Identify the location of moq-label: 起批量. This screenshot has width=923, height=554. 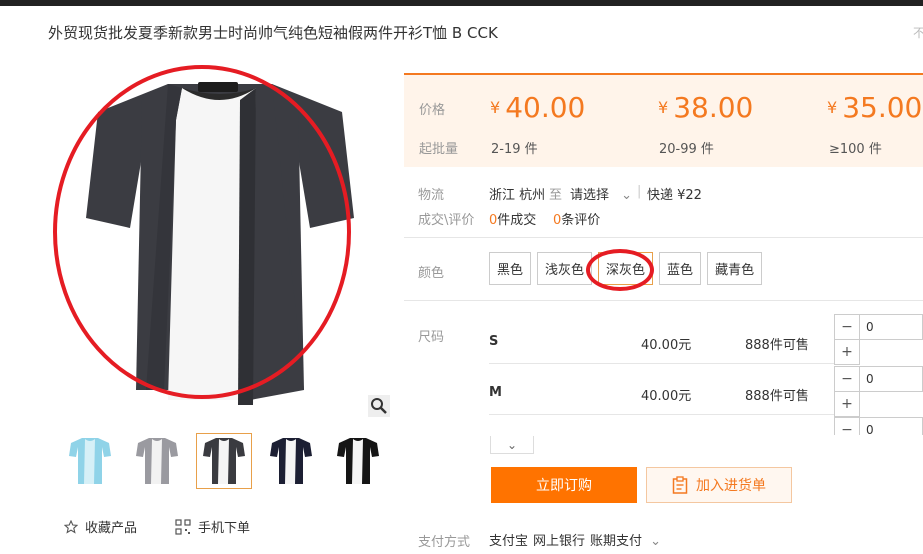
(439, 149).